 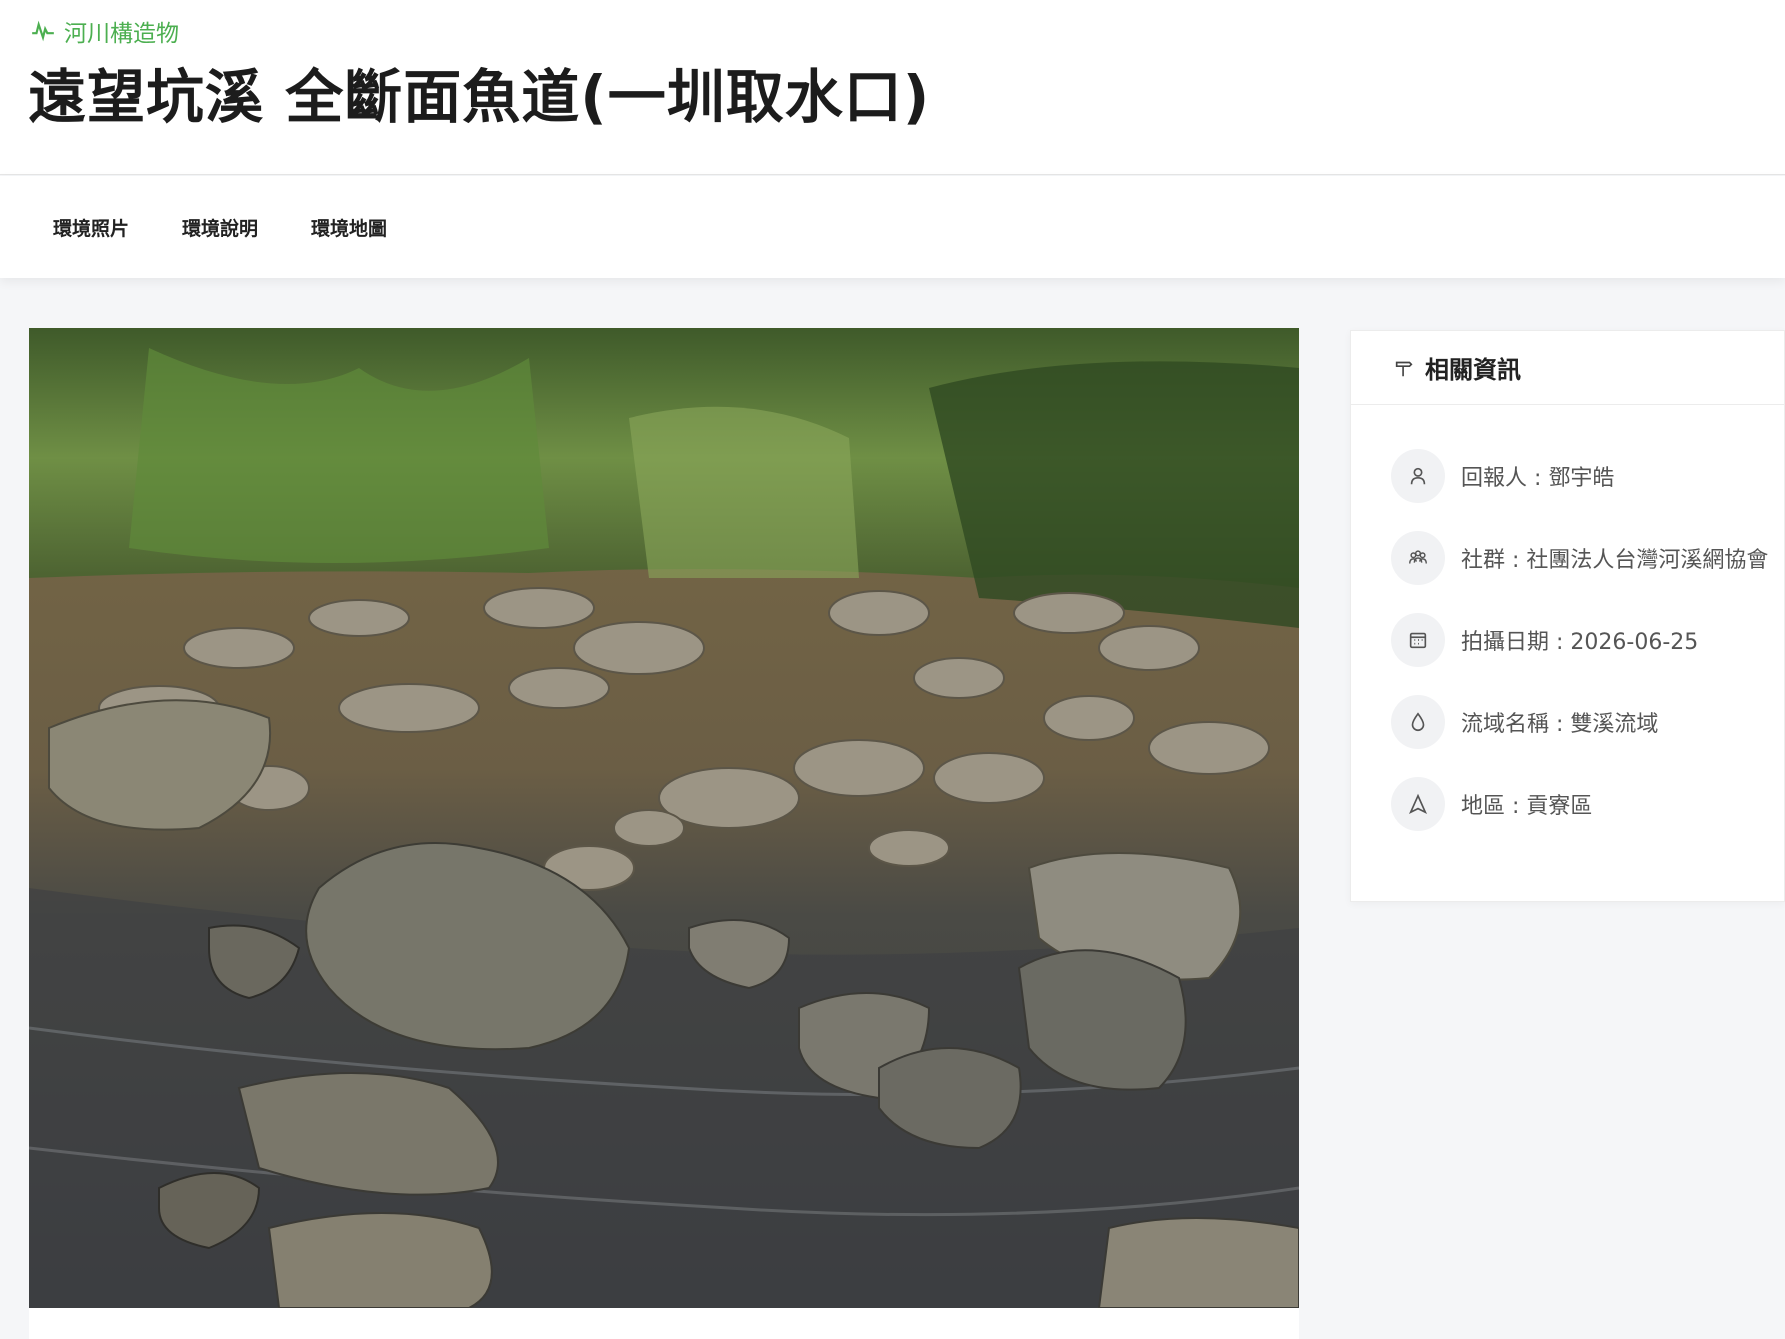 I want to click on group-icon, so click(x=1418, y=558).